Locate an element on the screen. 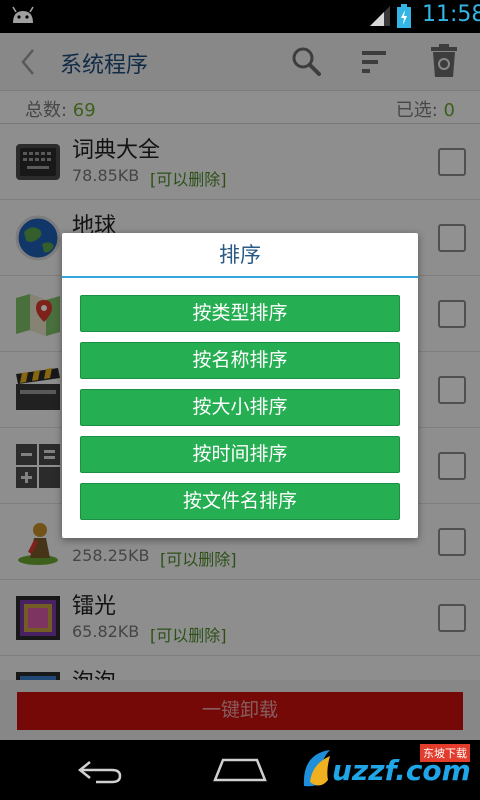  sort-by-size-button: 按大小排序 is located at coordinates (240, 407).